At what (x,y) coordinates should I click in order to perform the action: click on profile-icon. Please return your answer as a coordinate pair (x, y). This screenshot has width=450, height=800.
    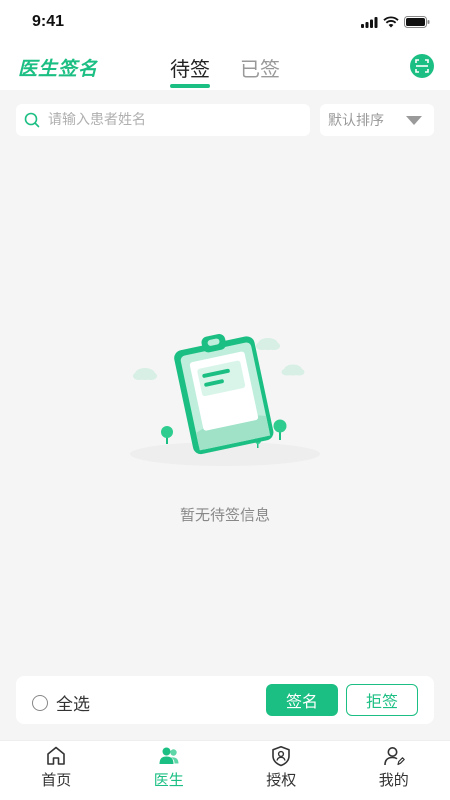
    Looking at the image, I should click on (394, 756).